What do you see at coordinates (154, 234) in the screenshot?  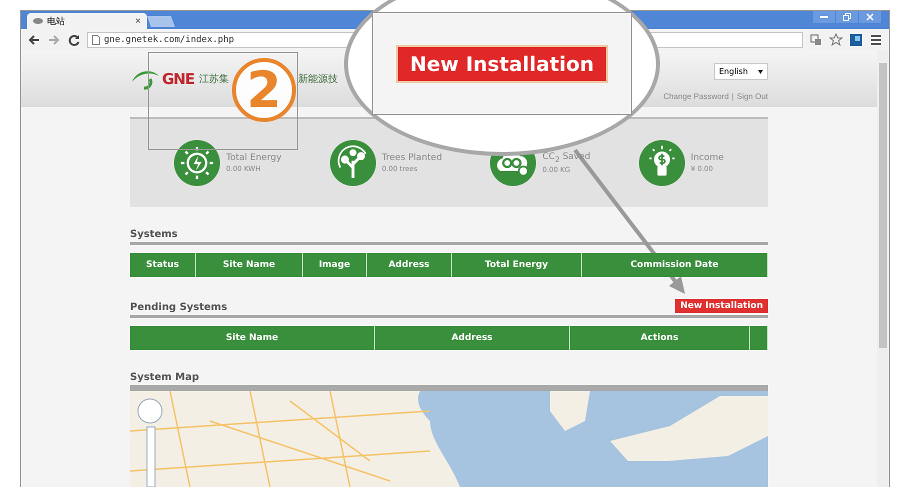 I see `section-title: Systems` at bounding box center [154, 234].